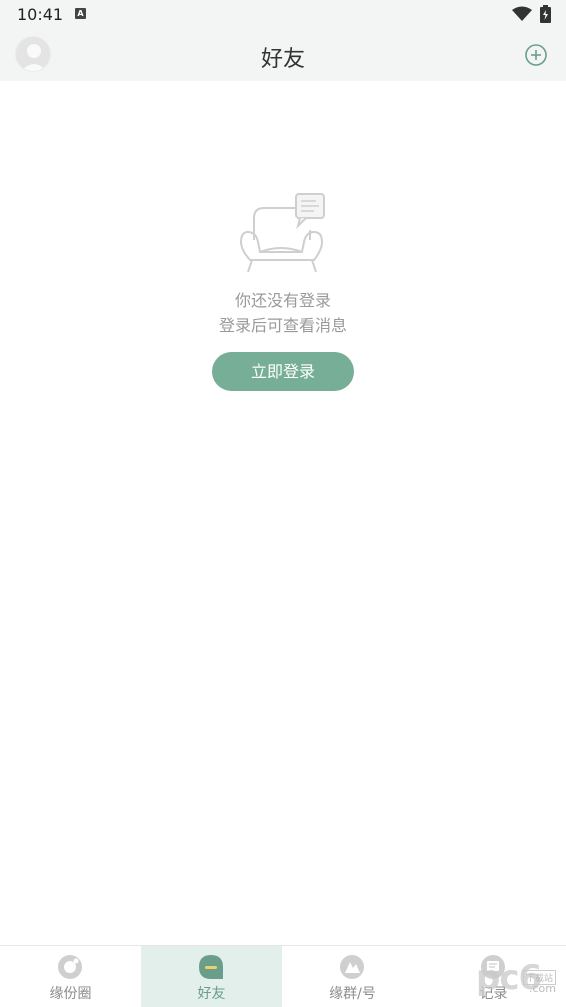 The image size is (566, 1007). What do you see at coordinates (536, 55) in the screenshot?
I see `plus-circle-icon` at bounding box center [536, 55].